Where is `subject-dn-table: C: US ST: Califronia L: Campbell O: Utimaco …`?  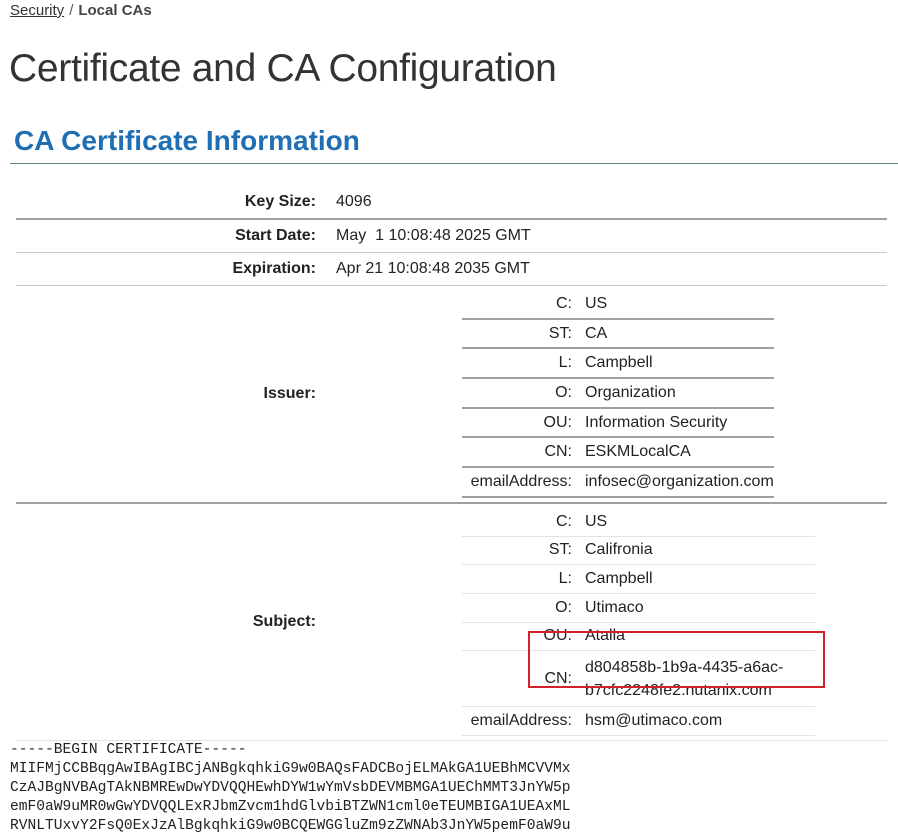
subject-dn-table: C: US ST: Califronia L: Campbell O: Utimaco … is located at coordinates (638, 621).